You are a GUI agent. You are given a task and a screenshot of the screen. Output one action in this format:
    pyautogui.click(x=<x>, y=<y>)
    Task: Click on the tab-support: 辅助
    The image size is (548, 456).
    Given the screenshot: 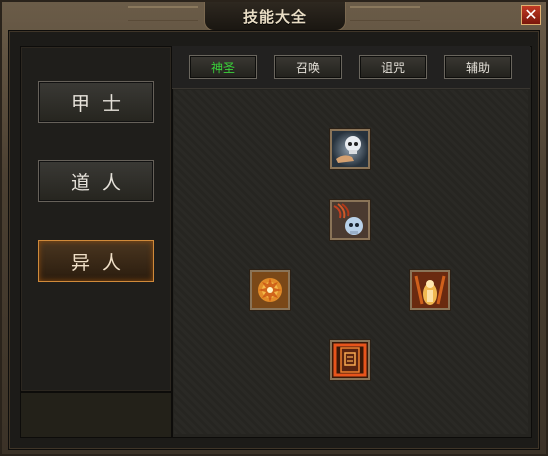 What is the action you would take?
    pyautogui.click(x=478, y=67)
    